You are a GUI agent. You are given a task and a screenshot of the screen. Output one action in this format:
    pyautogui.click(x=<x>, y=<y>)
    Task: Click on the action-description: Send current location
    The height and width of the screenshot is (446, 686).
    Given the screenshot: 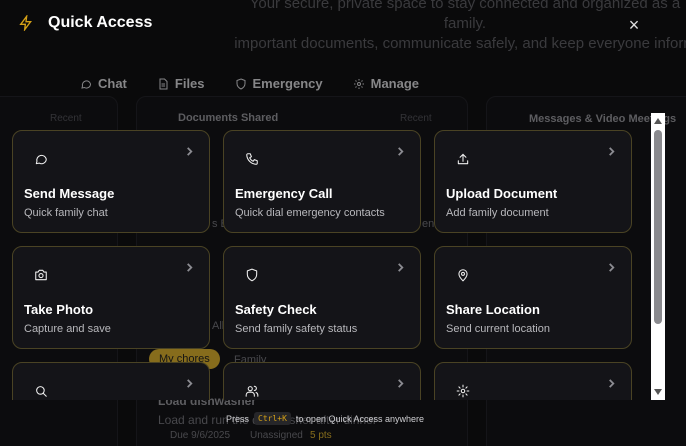 What is the action you would take?
    pyautogui.click(x=498, y=329)
    